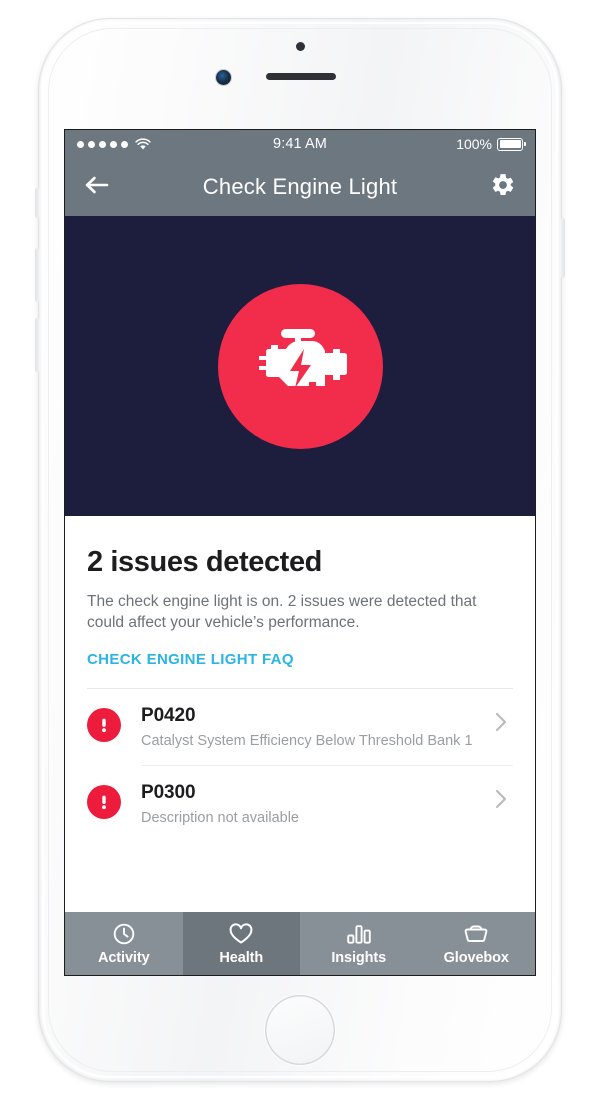 This screenshot has width=600, height=1100. Describe the element at coordinates (37, 203) in the screenshot. I see `silent-switch` at that location.